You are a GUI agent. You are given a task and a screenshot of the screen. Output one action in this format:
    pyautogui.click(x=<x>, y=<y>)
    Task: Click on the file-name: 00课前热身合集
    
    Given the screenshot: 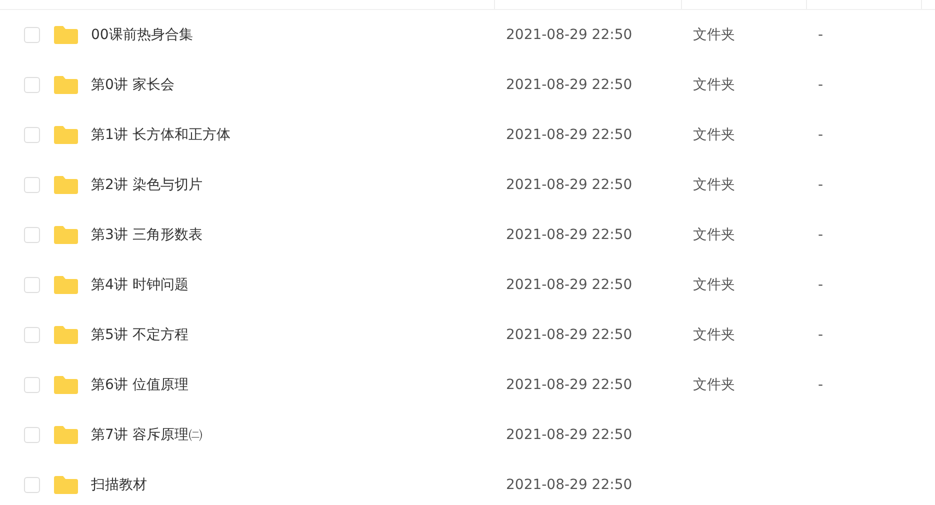 What is the action you would take?
    pyautogui.click(x=142, y=34)
    